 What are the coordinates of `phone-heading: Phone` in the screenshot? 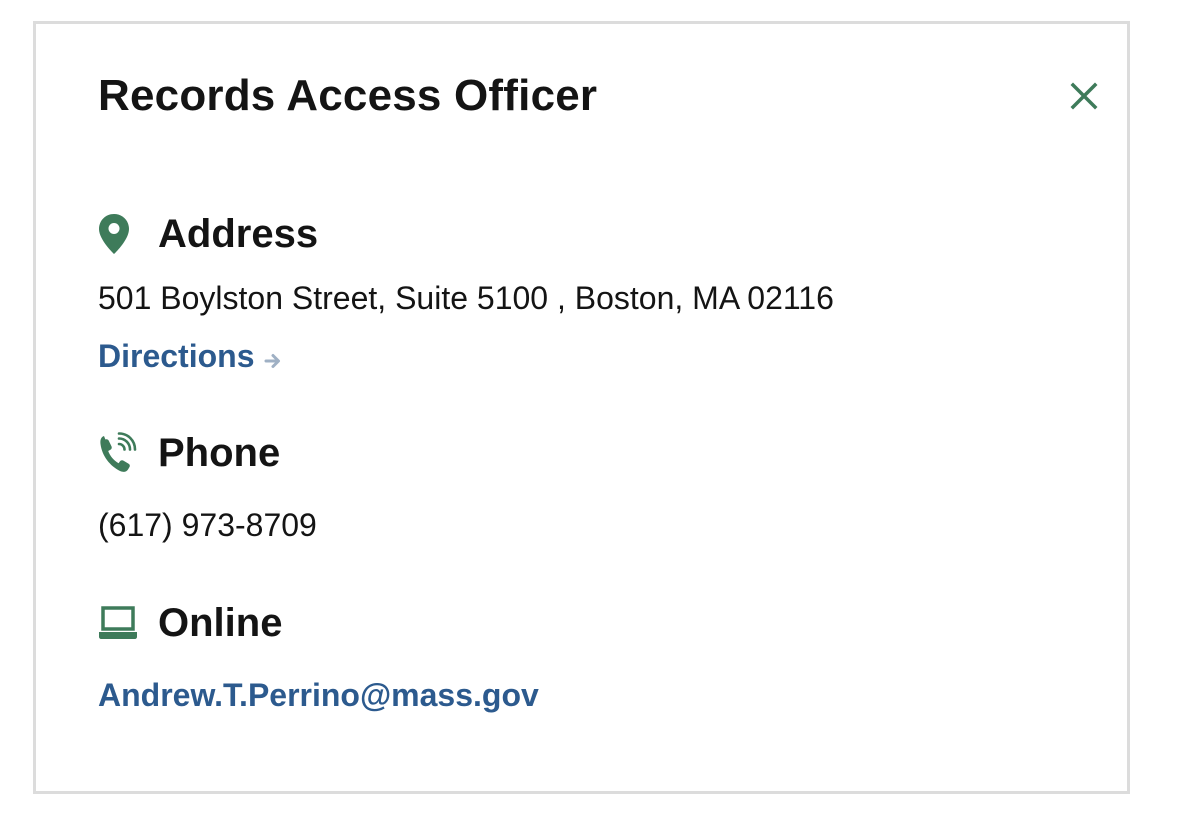 It's located at (219, 453).